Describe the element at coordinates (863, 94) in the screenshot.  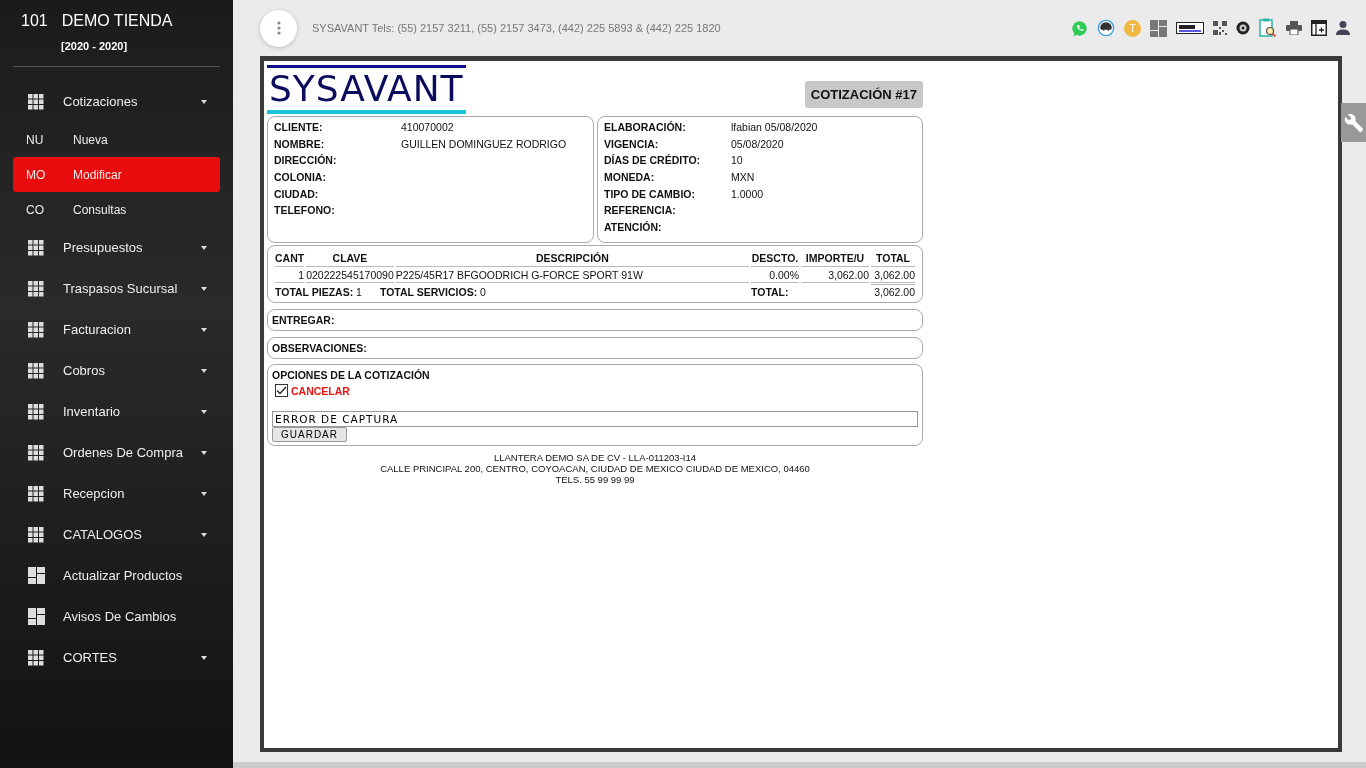
I see `document-title: COTIZACIÓN #17` at that location.